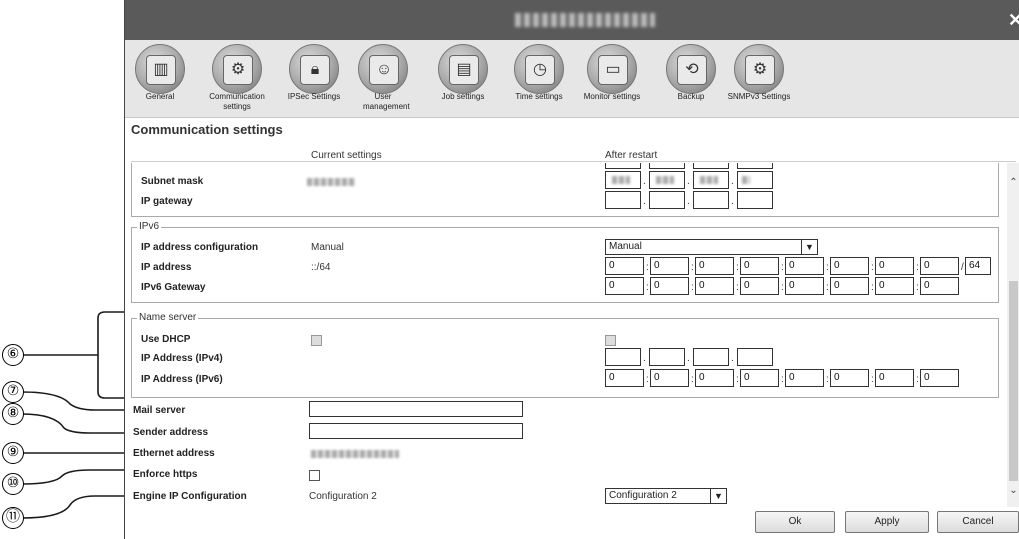  I want to click on ipv6-gateway-field-3: 0, so click(714, 286).